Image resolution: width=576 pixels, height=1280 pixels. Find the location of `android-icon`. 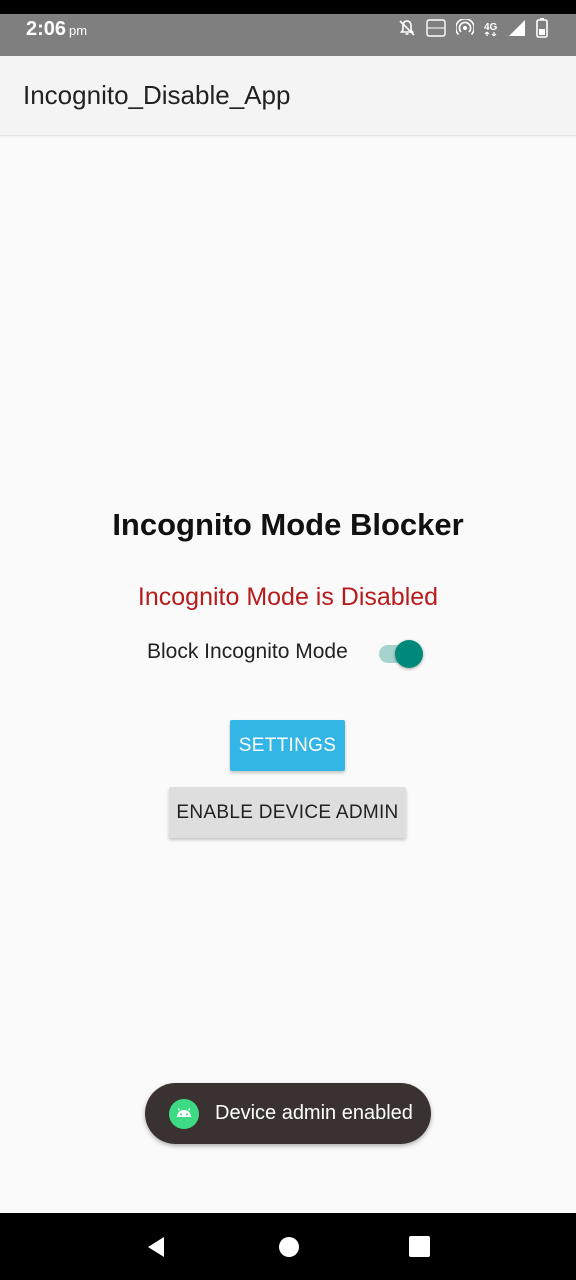

android-icon is located at coordinates (184, 1114).